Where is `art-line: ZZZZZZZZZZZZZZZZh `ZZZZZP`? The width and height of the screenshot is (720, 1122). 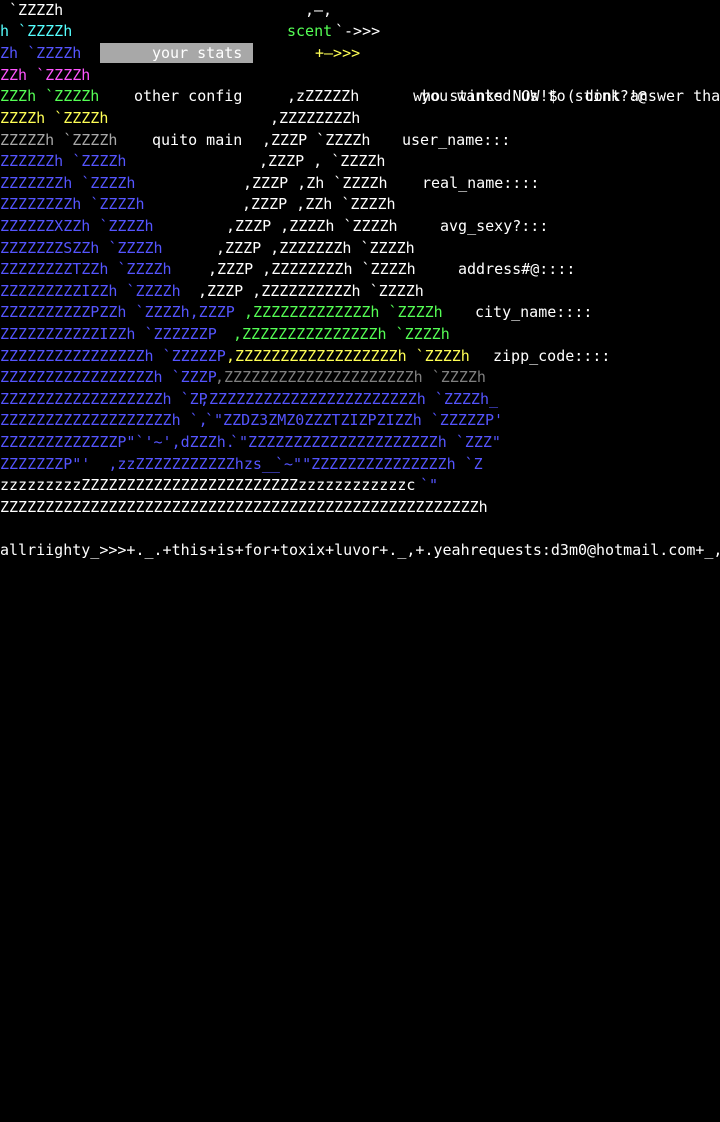 art-line: ZZZZZZZZZZZZZZZZh `ZZZZZP is located at coordinates (113, 356).